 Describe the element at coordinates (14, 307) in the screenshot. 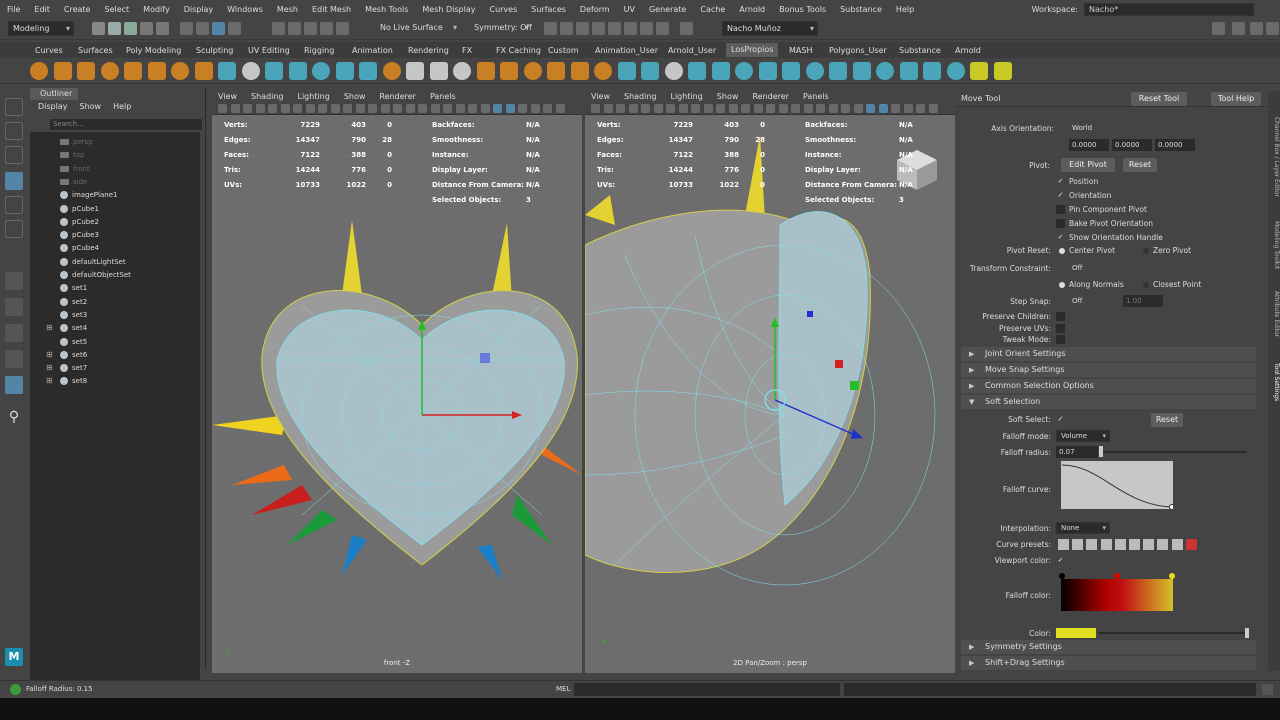

I see `four-pane-layout-icon` at that location.